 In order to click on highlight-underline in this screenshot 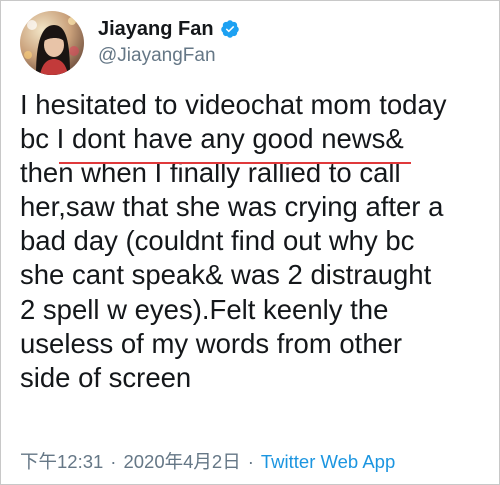, I will do `click(235, 163)`.